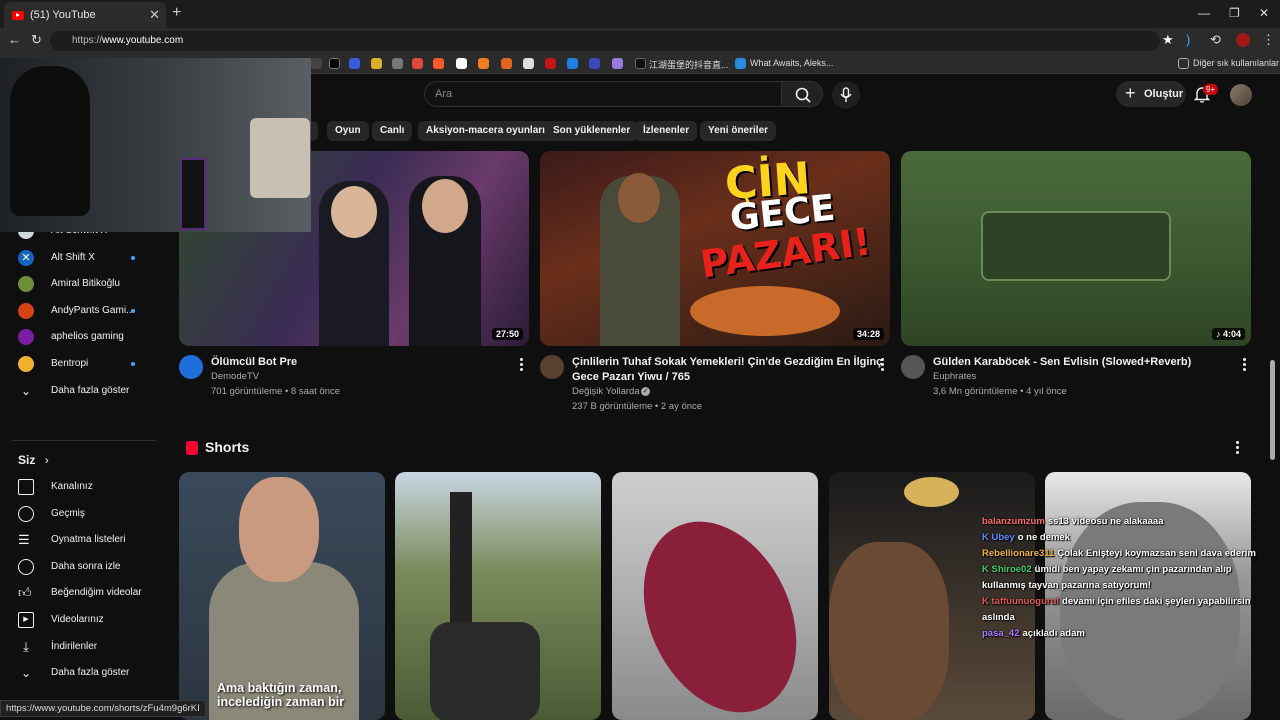  Describe the element at coordinates (348, 131) in the screenshot. I see `chip-oyun: Oyun` at that location.